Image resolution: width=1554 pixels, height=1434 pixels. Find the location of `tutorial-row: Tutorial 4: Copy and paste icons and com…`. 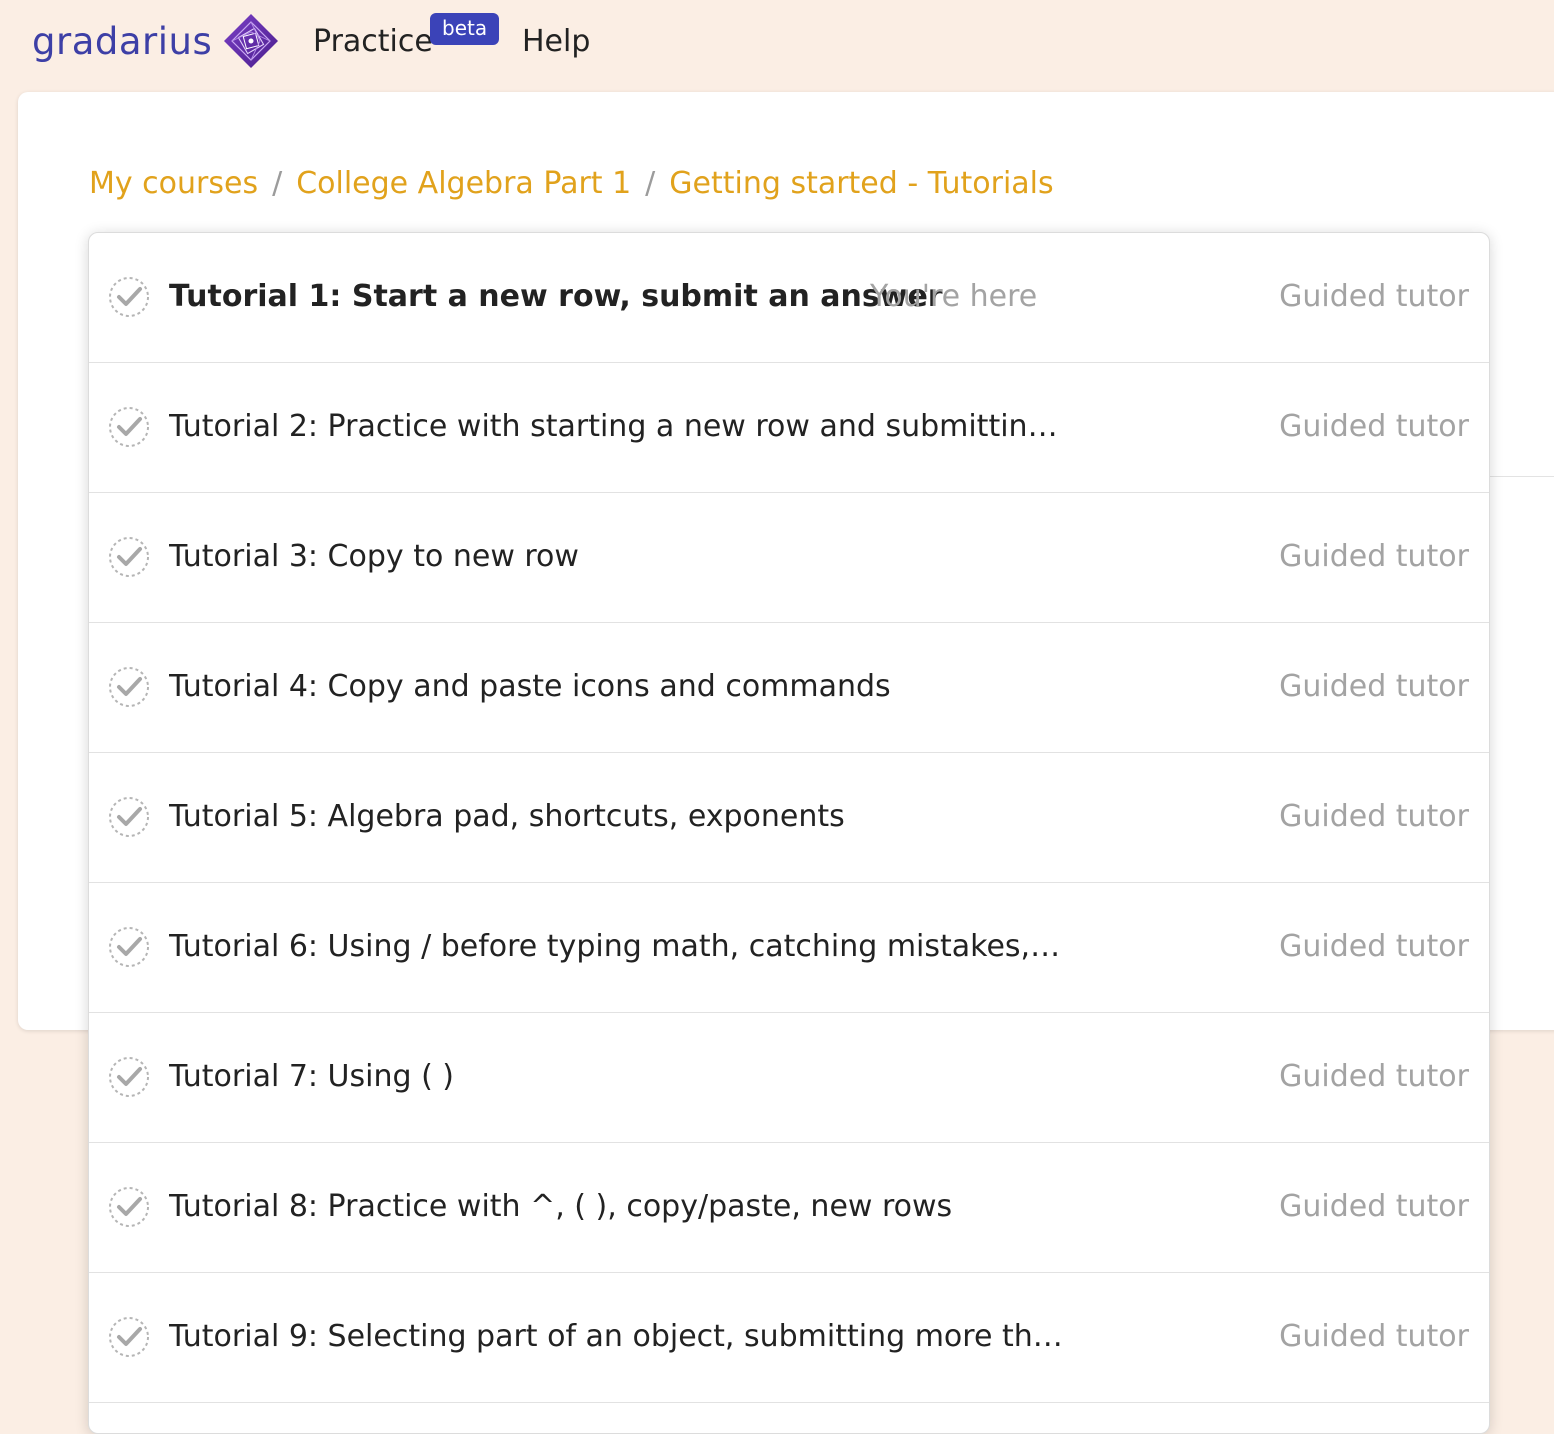

tutorial-row: Tutorial 4: Copy and paste icons and com… is located at coordinates (789, 688).